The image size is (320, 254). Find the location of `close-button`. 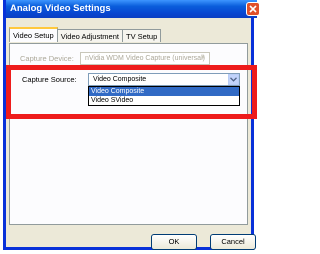

close-button is located at coordinates (253, 9).